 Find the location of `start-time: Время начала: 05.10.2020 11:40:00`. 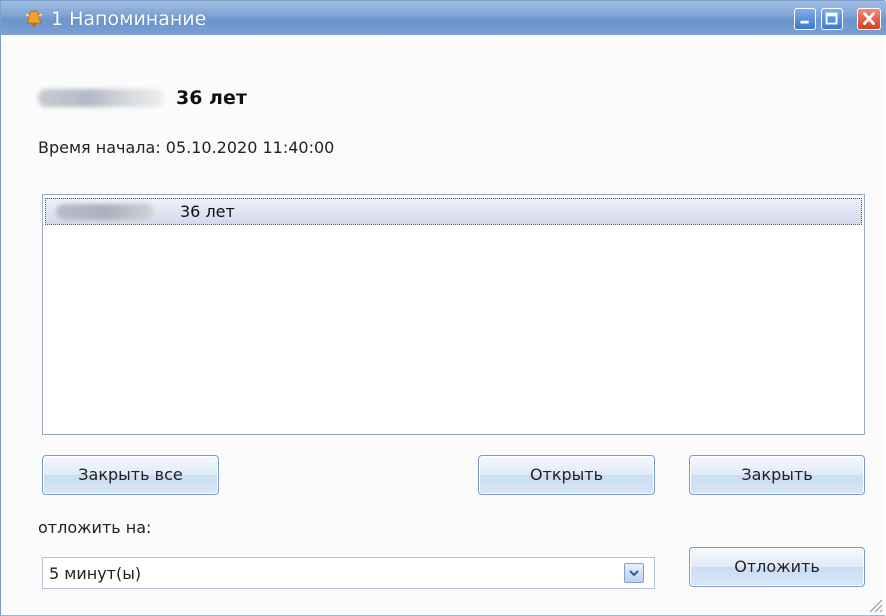

start-time: Время начала: 05.10.2020 11:40:00 is located at coordinates (186, 147).